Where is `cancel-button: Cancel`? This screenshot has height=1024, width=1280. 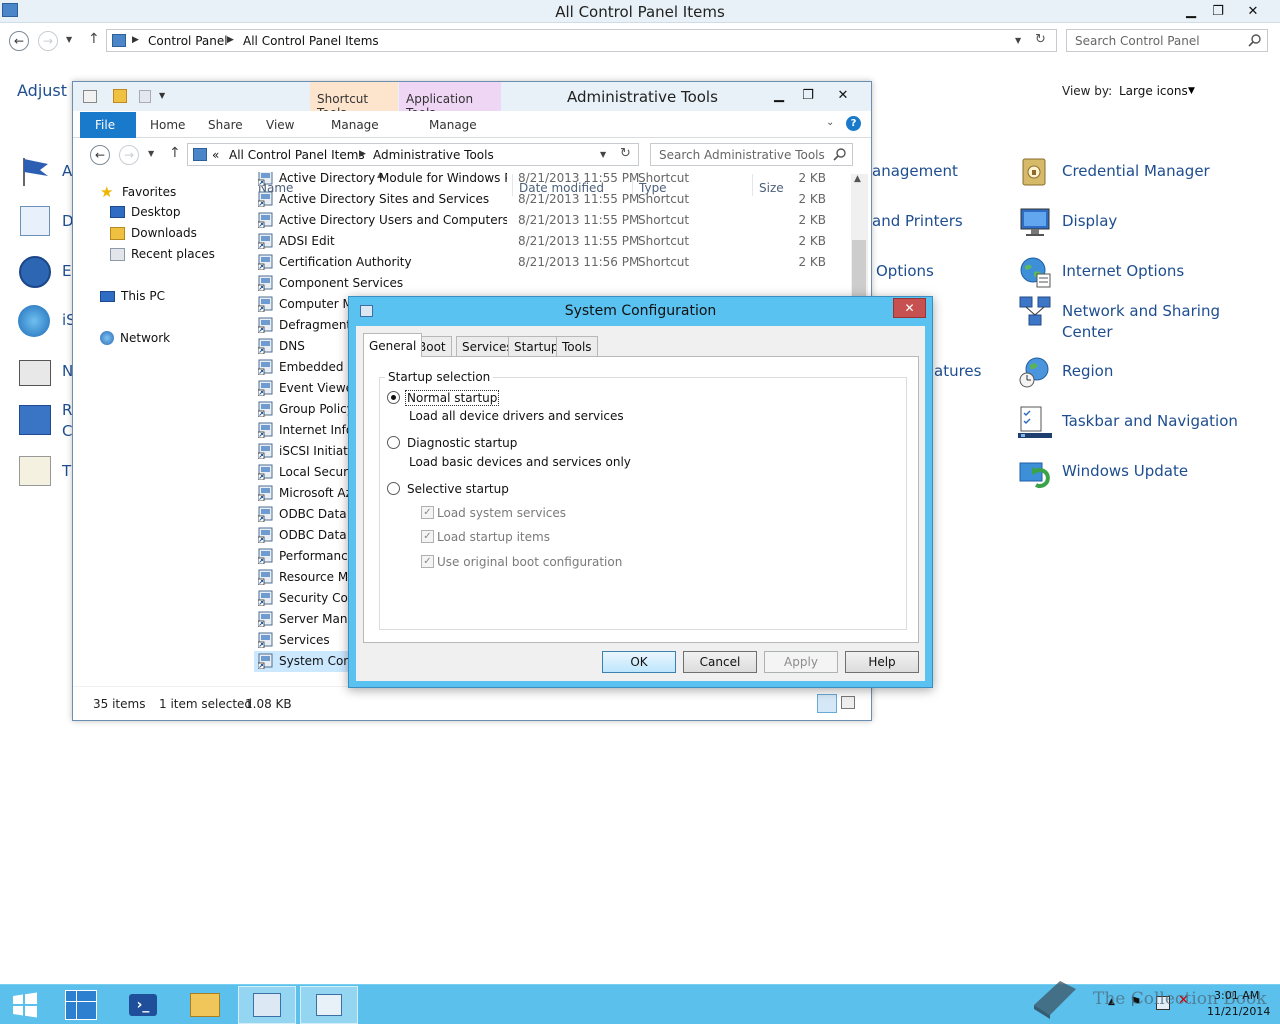 cancel-button: Cancel is located at coordinates (720, 662).